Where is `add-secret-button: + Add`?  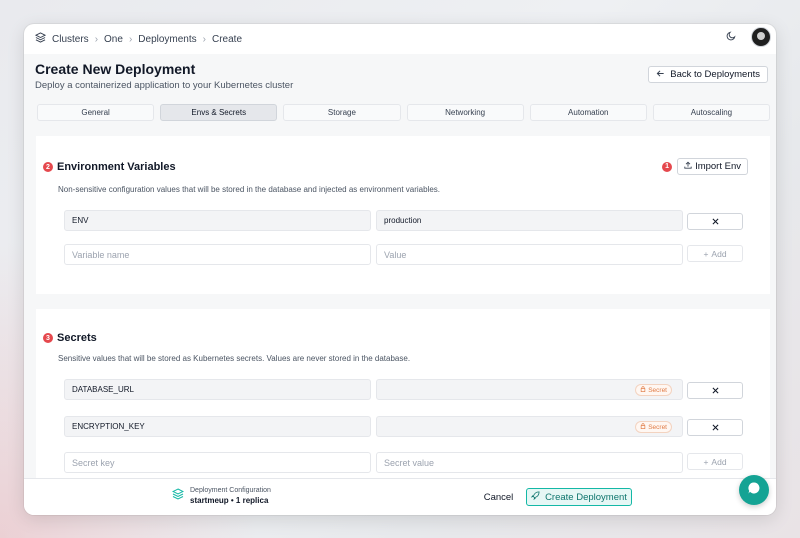
add-secret-button: + Add is located at coordinates (715, 461).